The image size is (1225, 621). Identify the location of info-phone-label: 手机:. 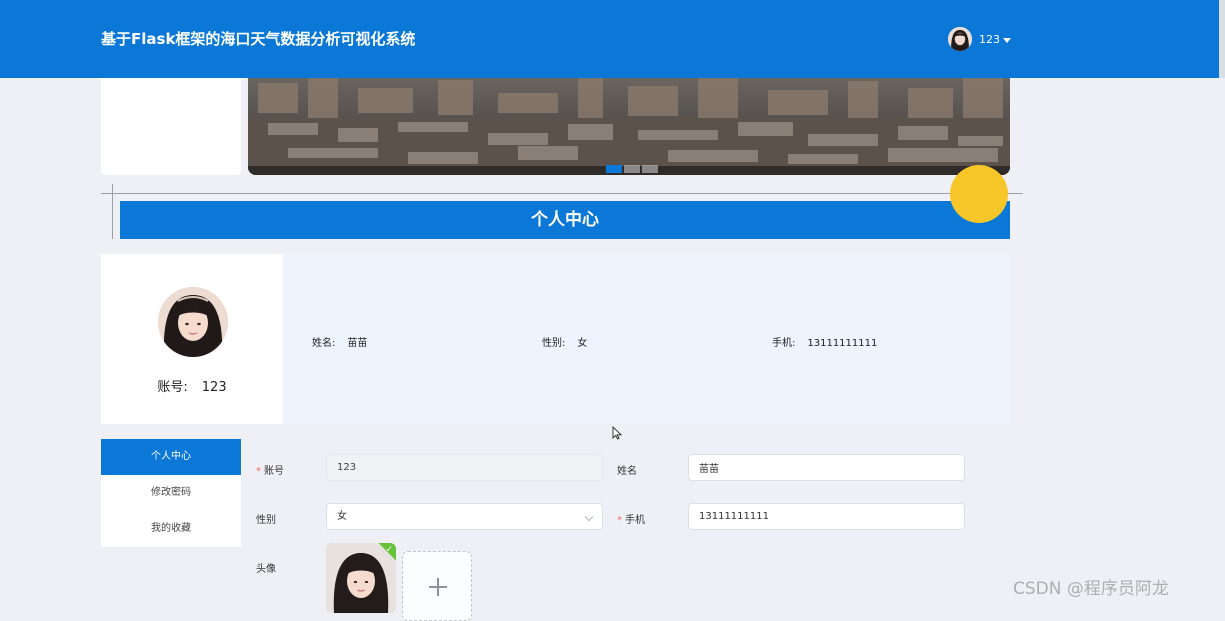
(784, 343).